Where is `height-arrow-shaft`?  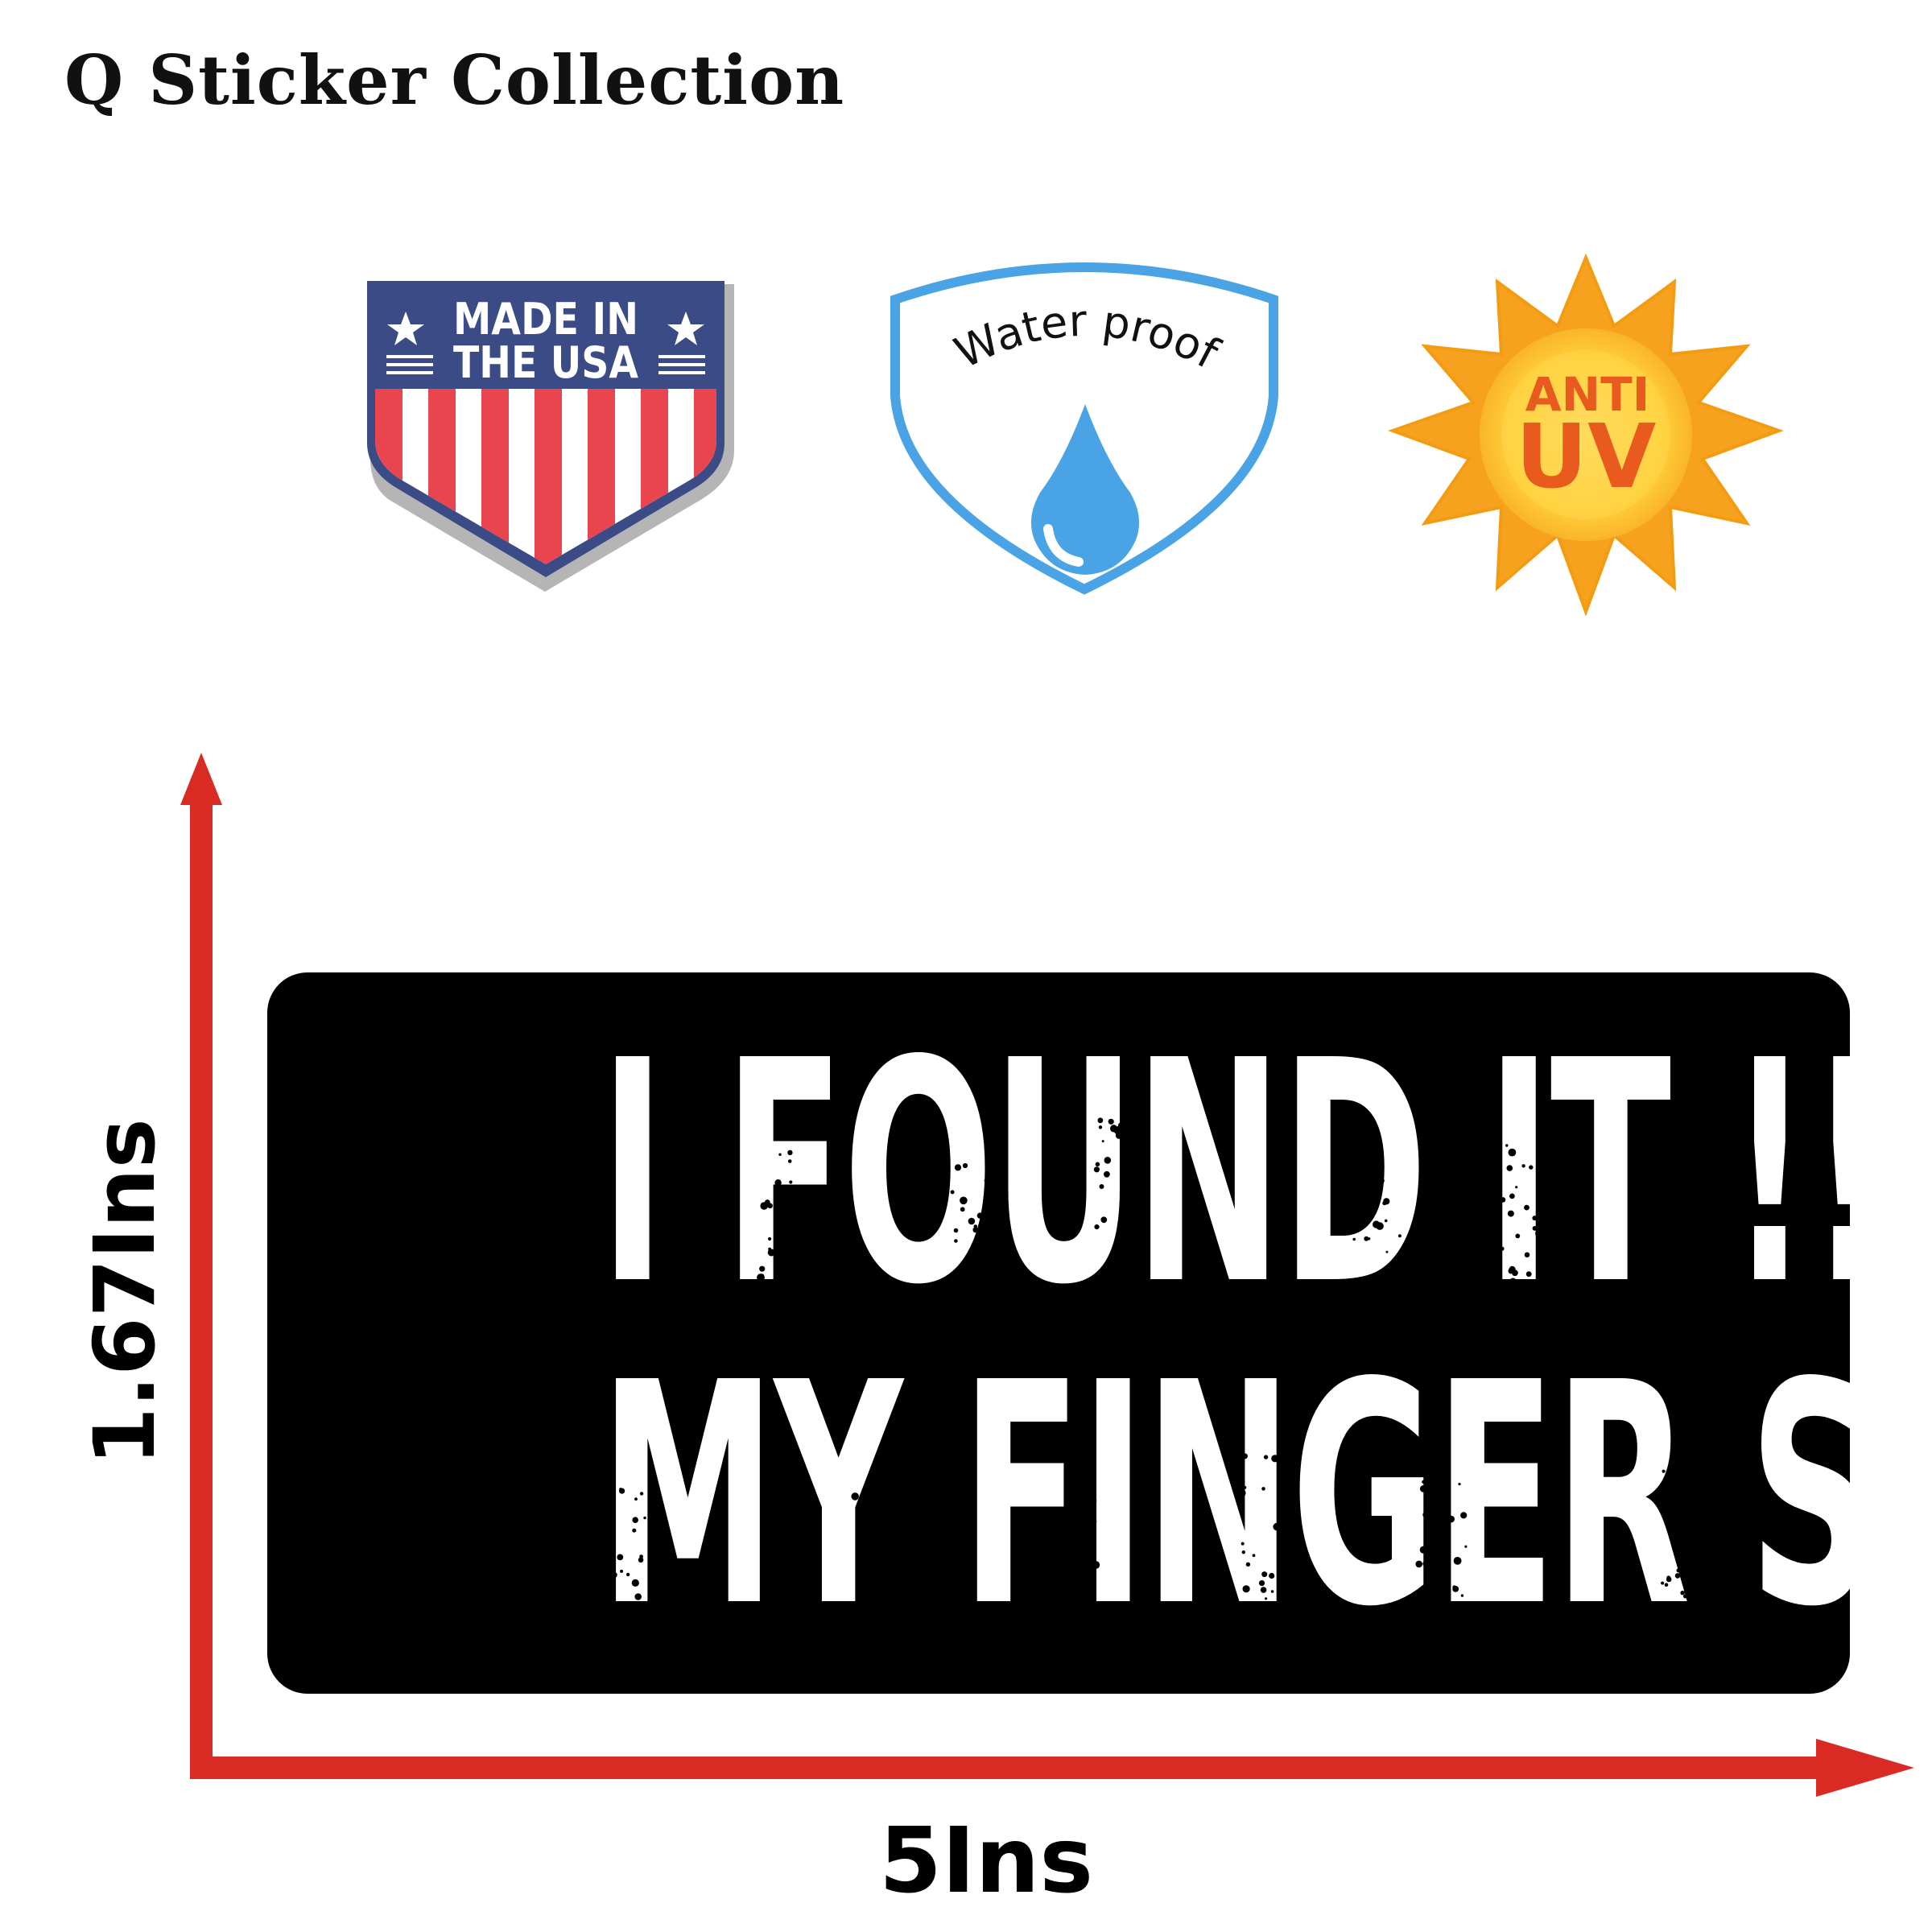
height-arrow-shaft is located at coordinates (201, 1288).